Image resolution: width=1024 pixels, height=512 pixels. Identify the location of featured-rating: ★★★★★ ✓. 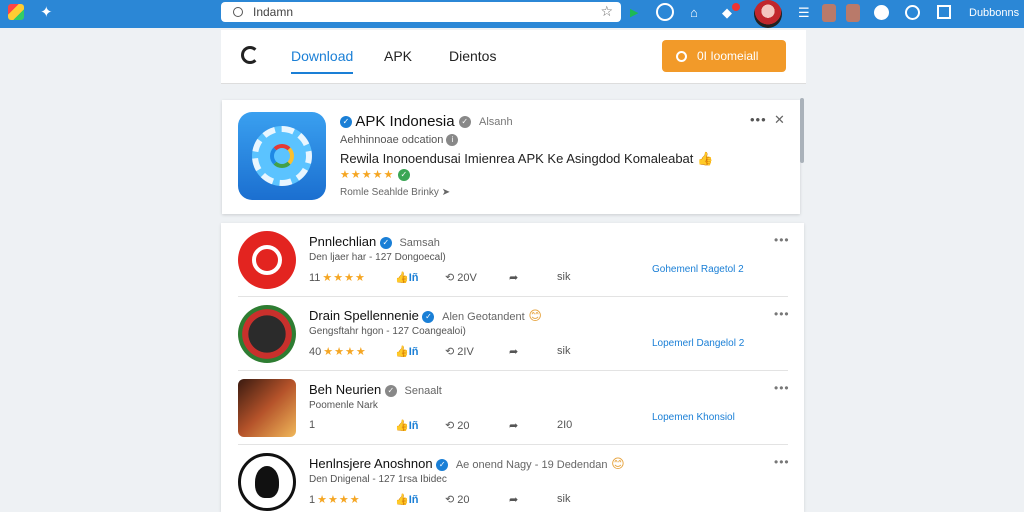
(375, 175).